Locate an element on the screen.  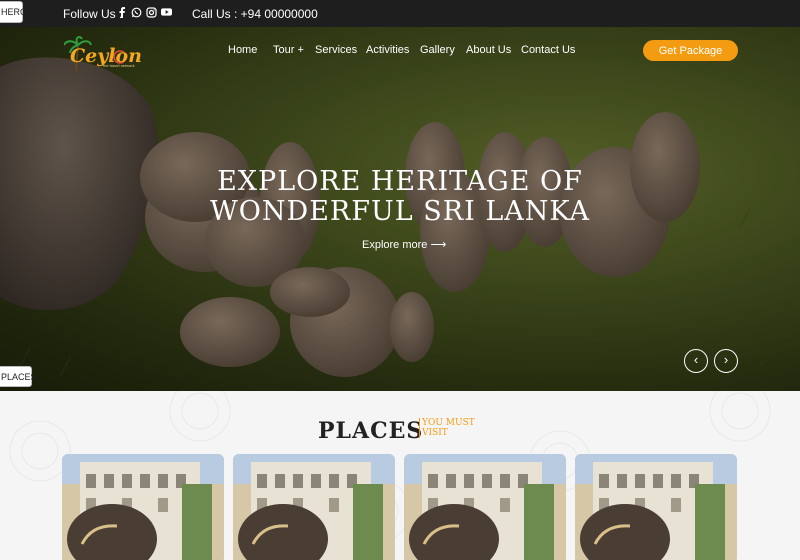
get-package-button: Get Package is located at coordinates (690, 50).